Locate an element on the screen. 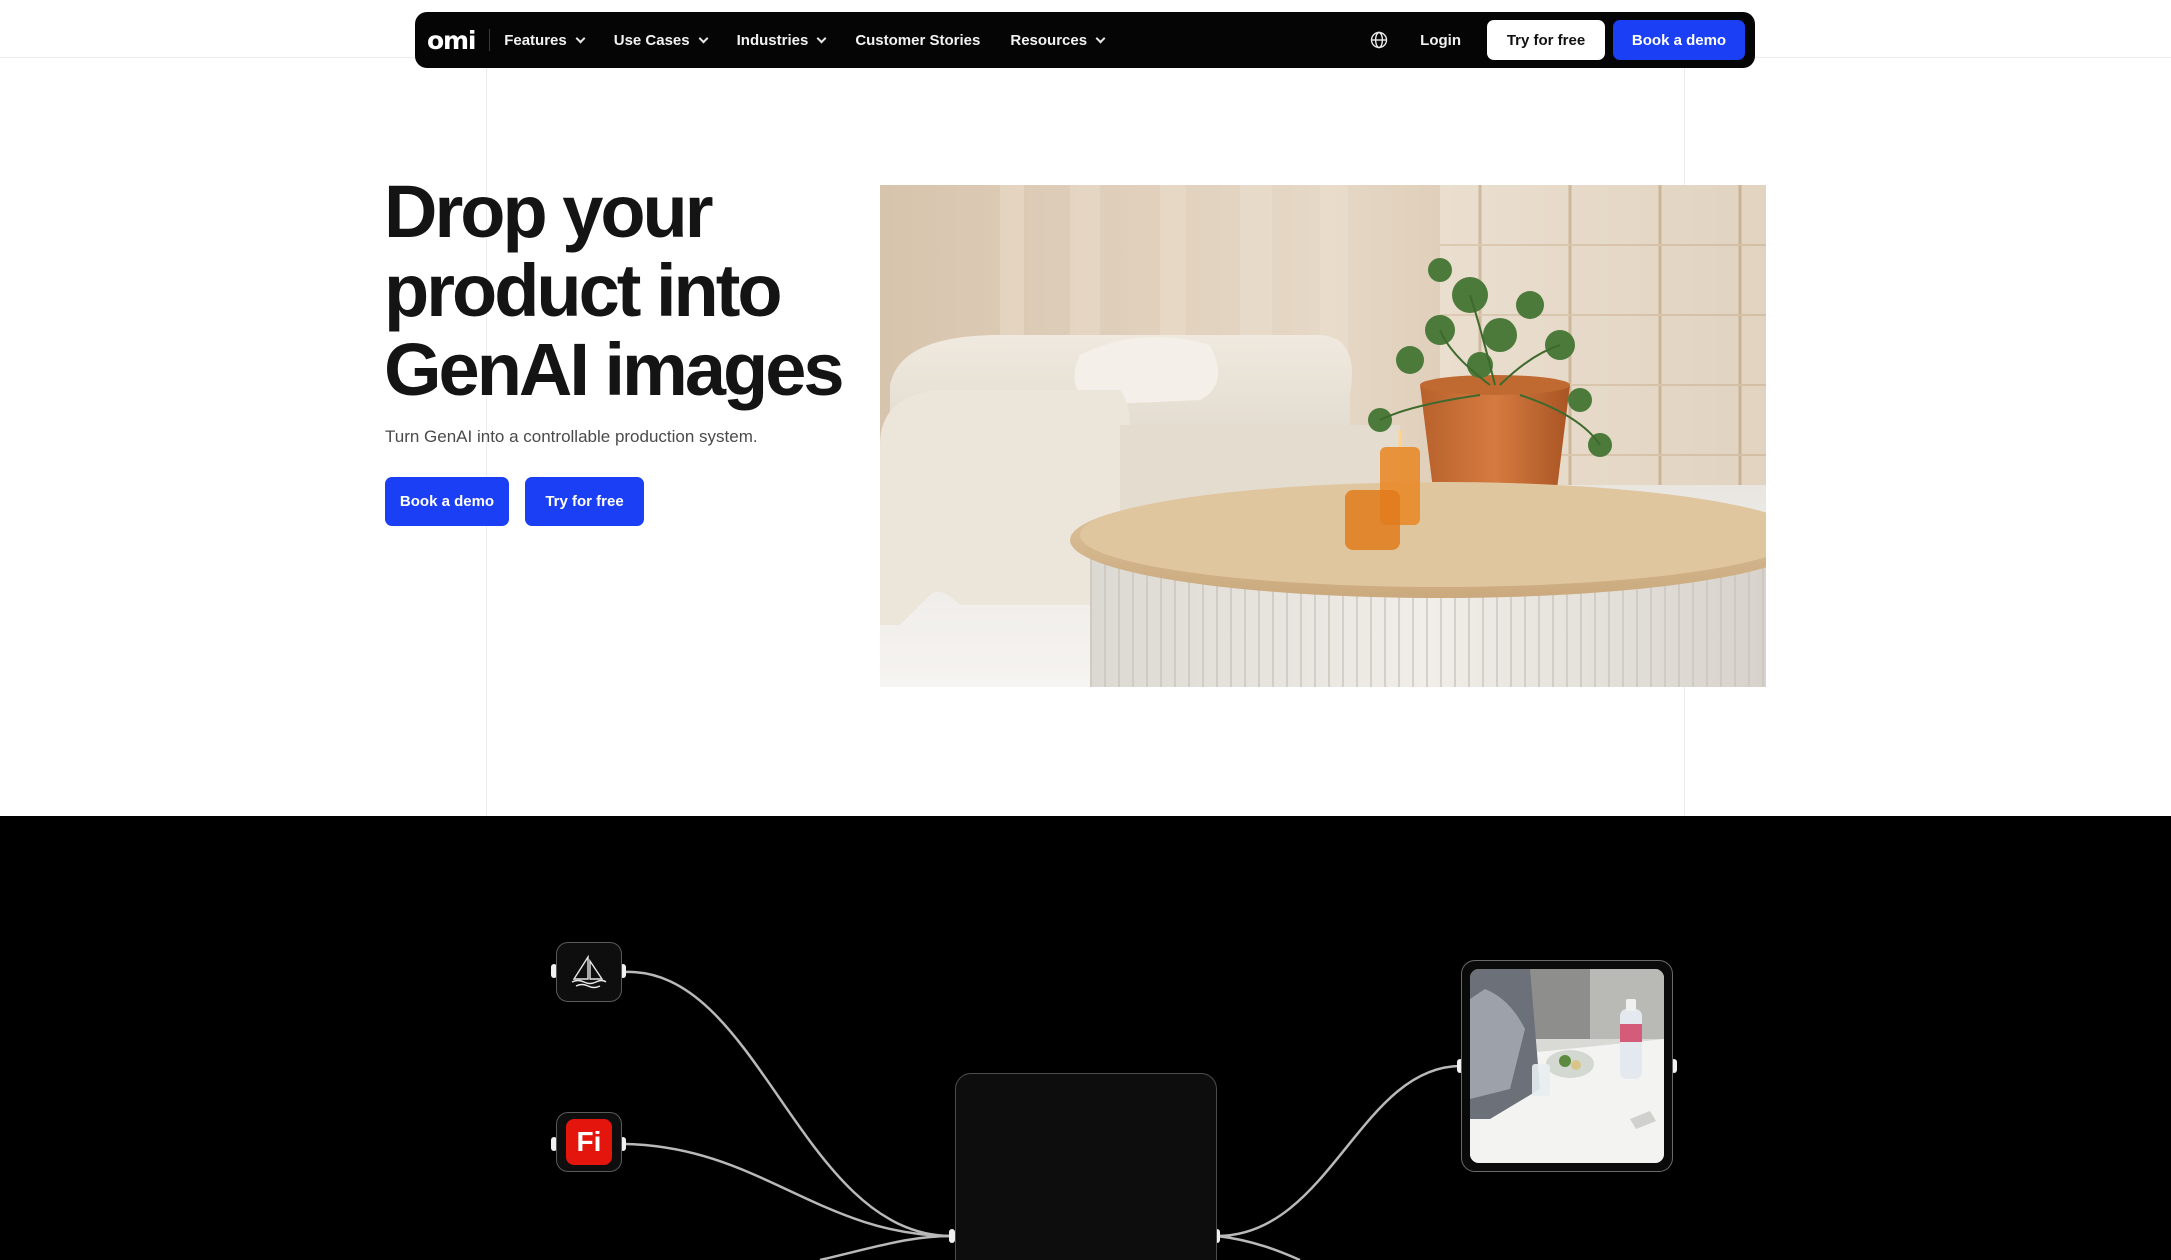  output-image is located at coordinates (1567, 1066).